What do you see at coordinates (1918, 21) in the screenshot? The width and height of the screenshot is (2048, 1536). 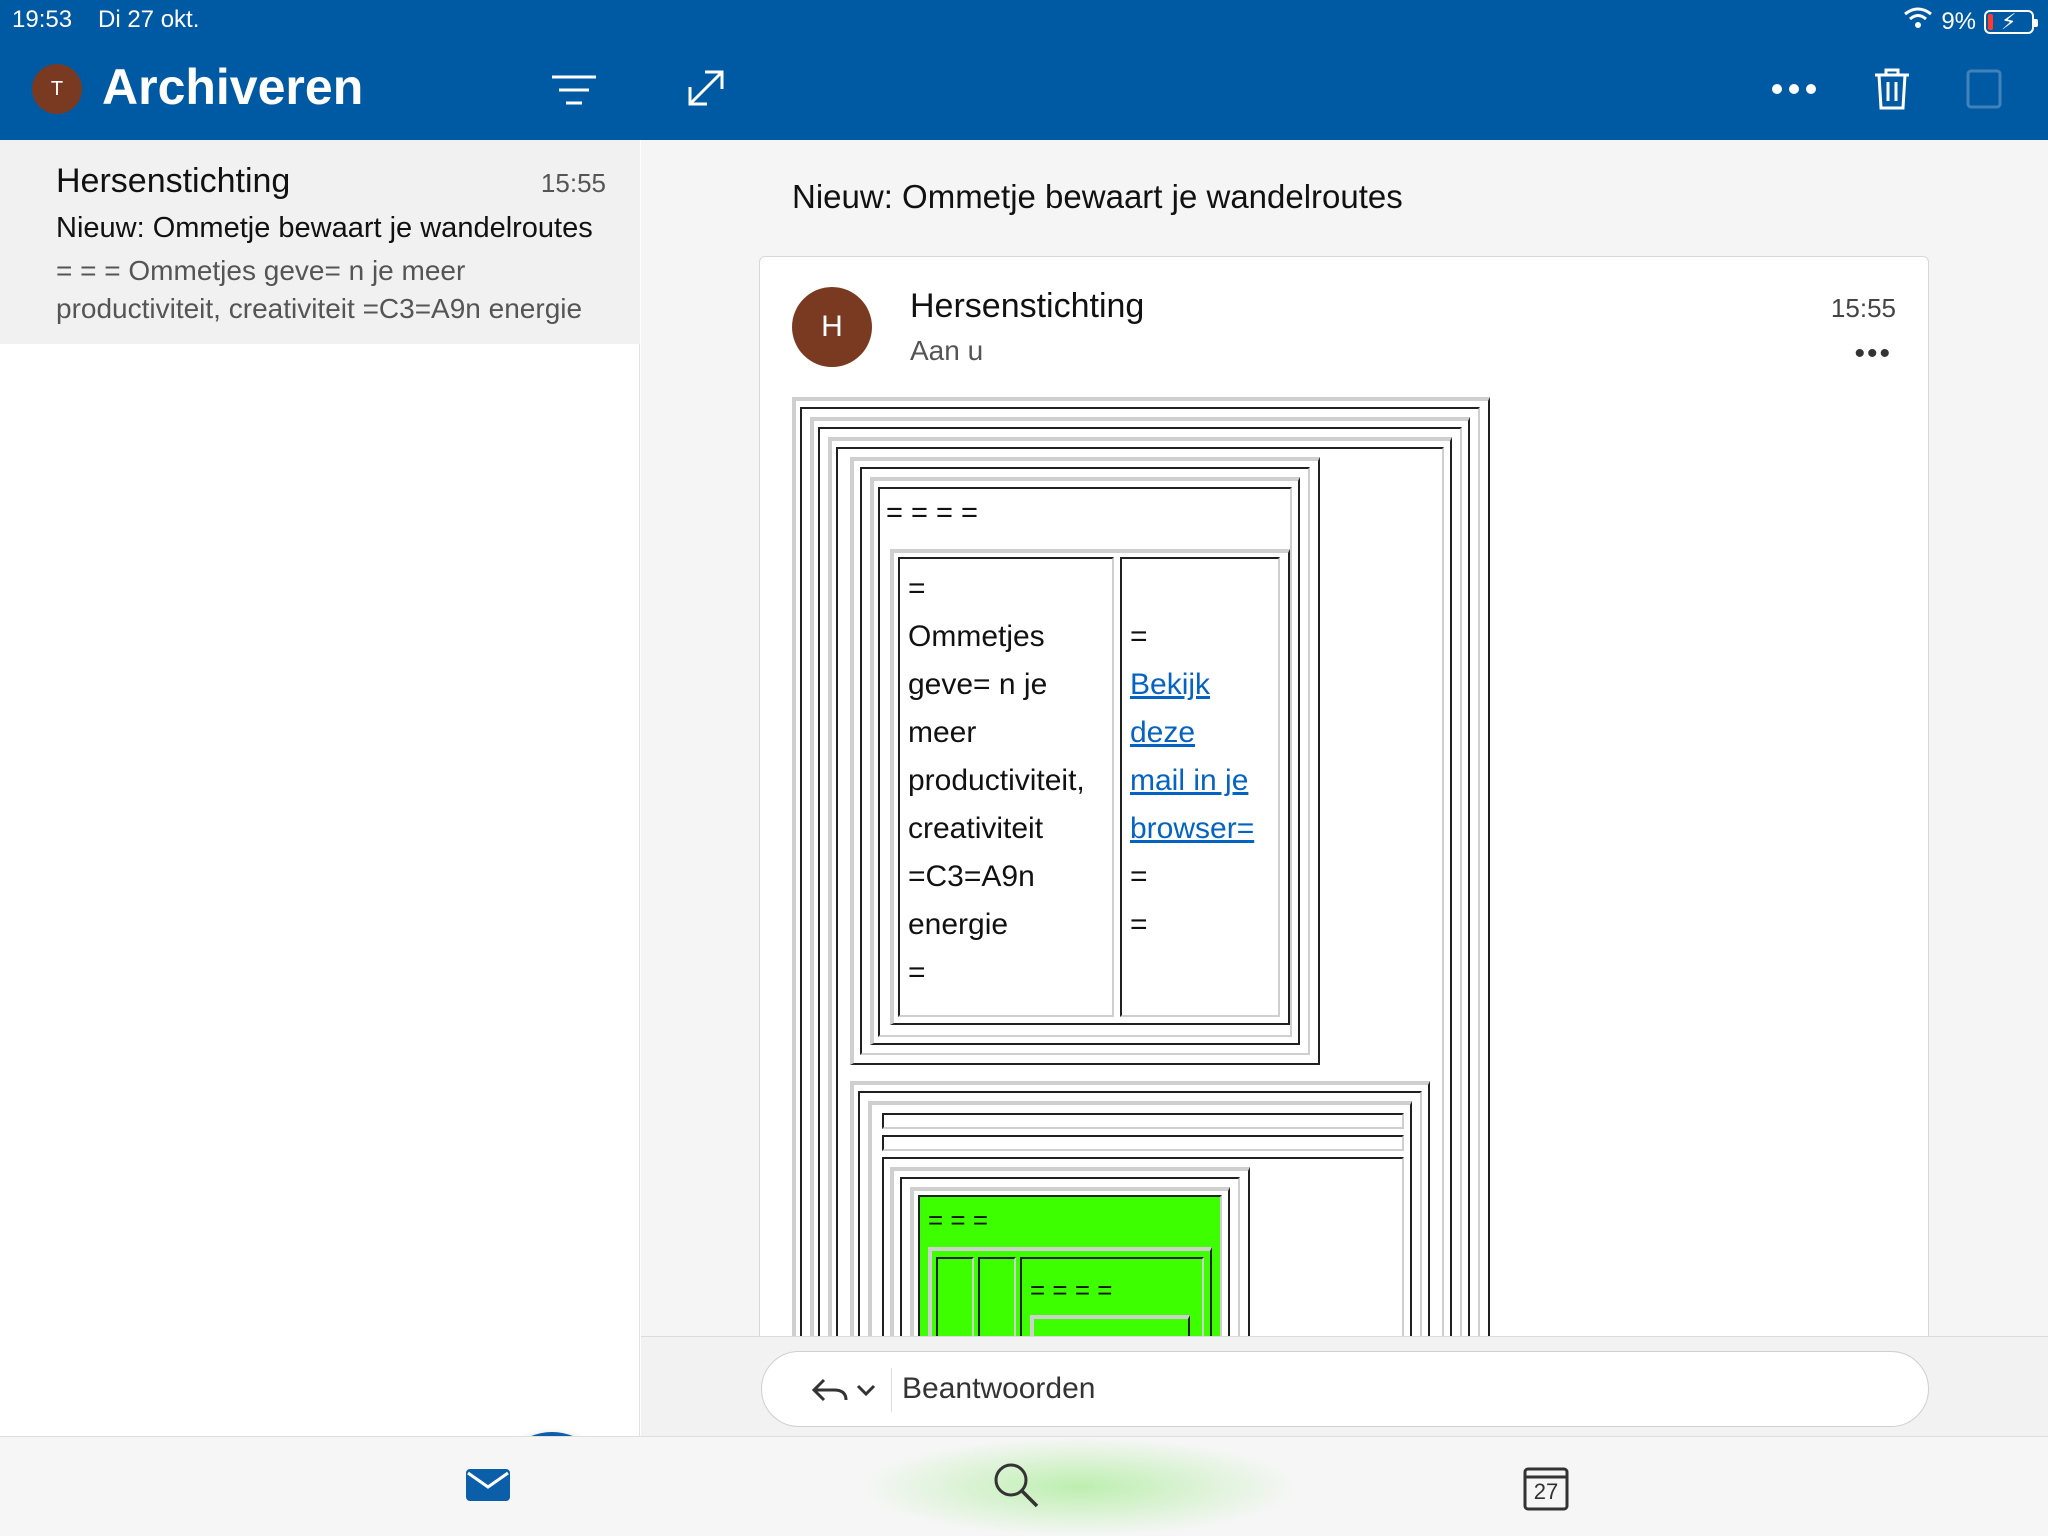 I see `wifi-icon` at bounding box center [1918, 21].